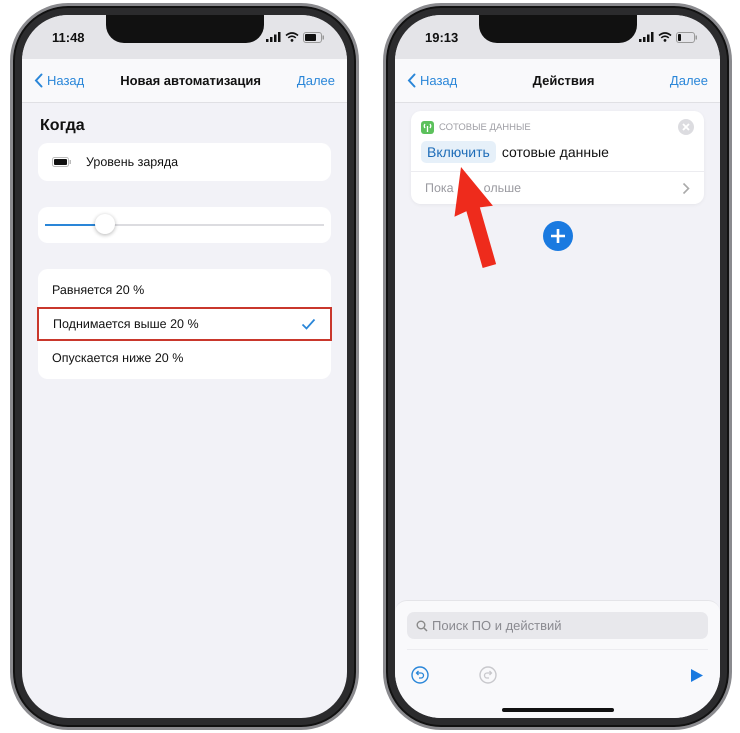  I want to click on action-text: сотовые данные, so click(555, 152).